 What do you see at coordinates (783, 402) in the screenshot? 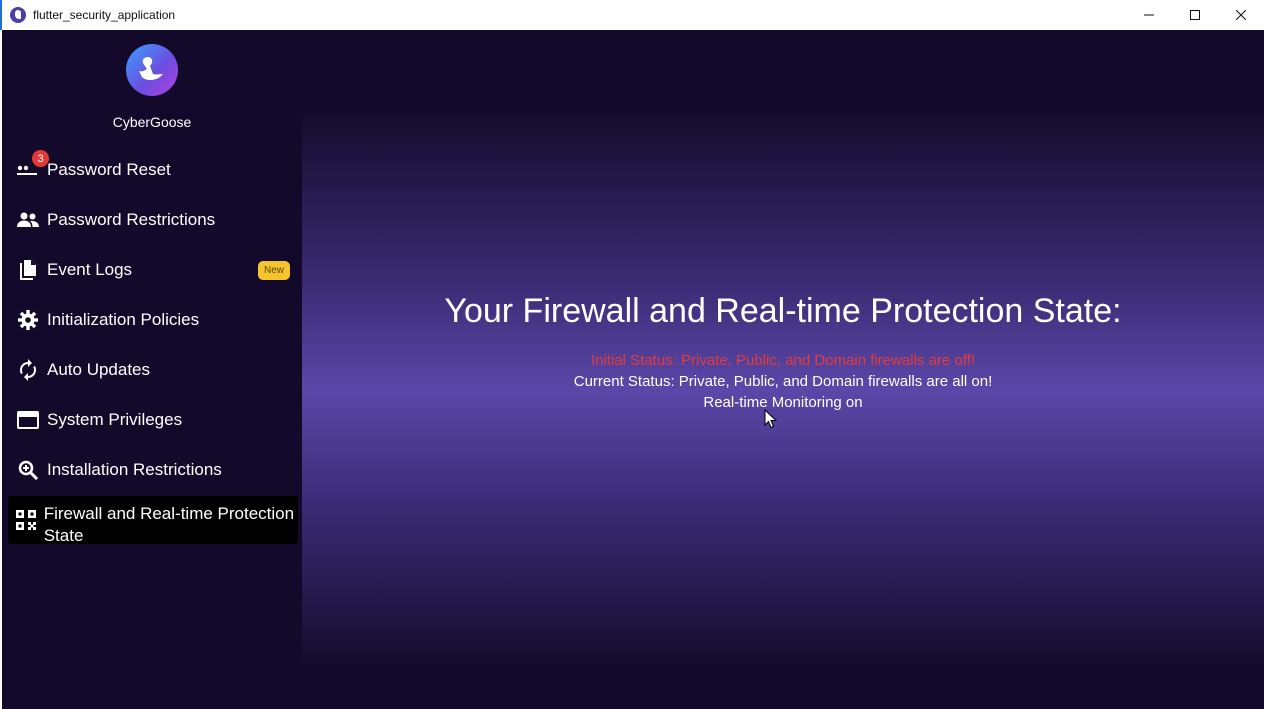
I see `monitoring-status-text: Real-time Monitoring on` at bounding box center [783, 402].